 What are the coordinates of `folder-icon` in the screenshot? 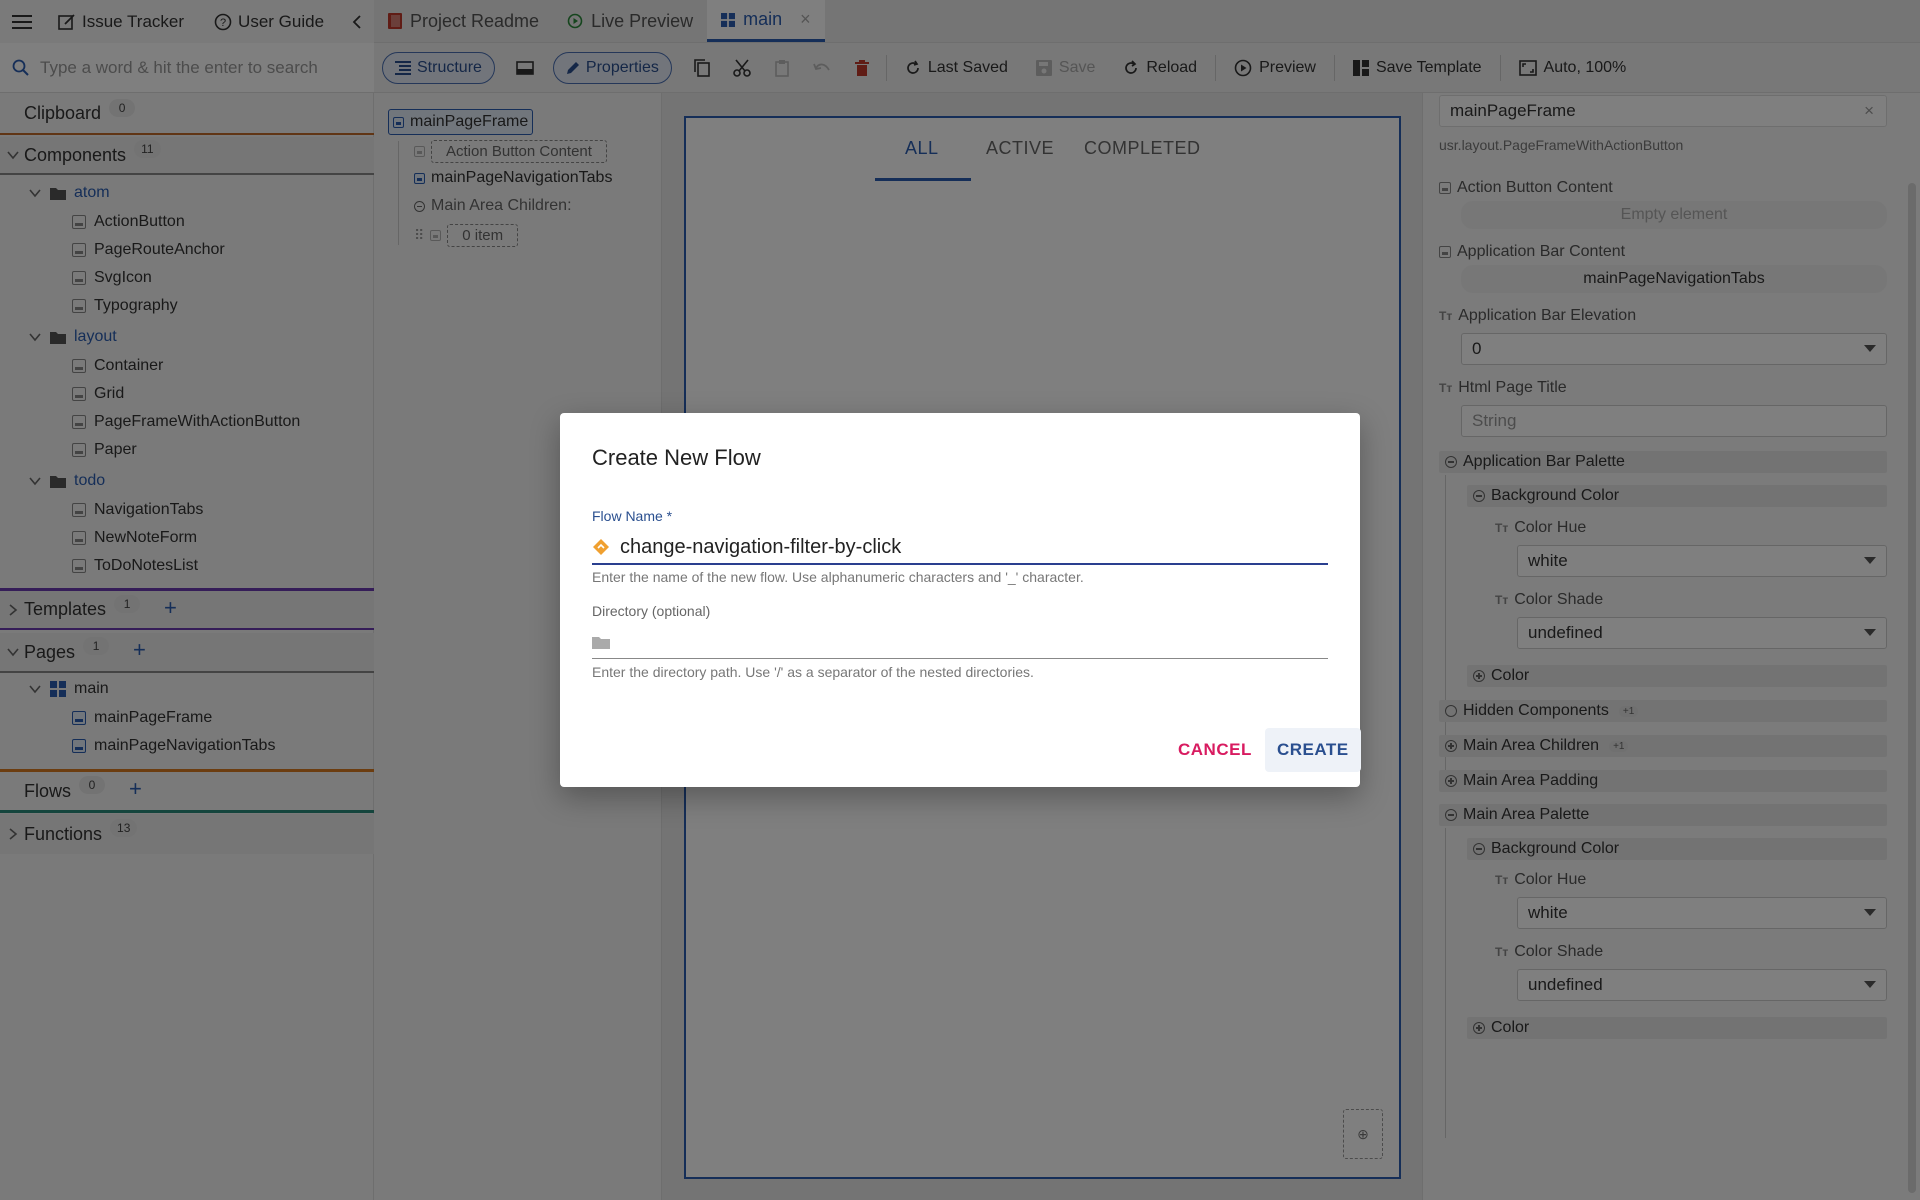 It's located at (601, 642).